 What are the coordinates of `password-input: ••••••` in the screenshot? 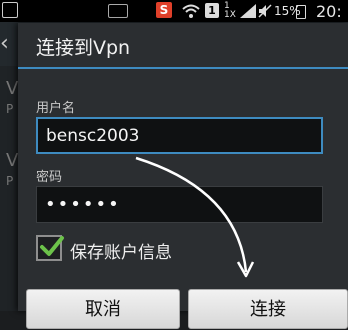 It's located at (179, 204).